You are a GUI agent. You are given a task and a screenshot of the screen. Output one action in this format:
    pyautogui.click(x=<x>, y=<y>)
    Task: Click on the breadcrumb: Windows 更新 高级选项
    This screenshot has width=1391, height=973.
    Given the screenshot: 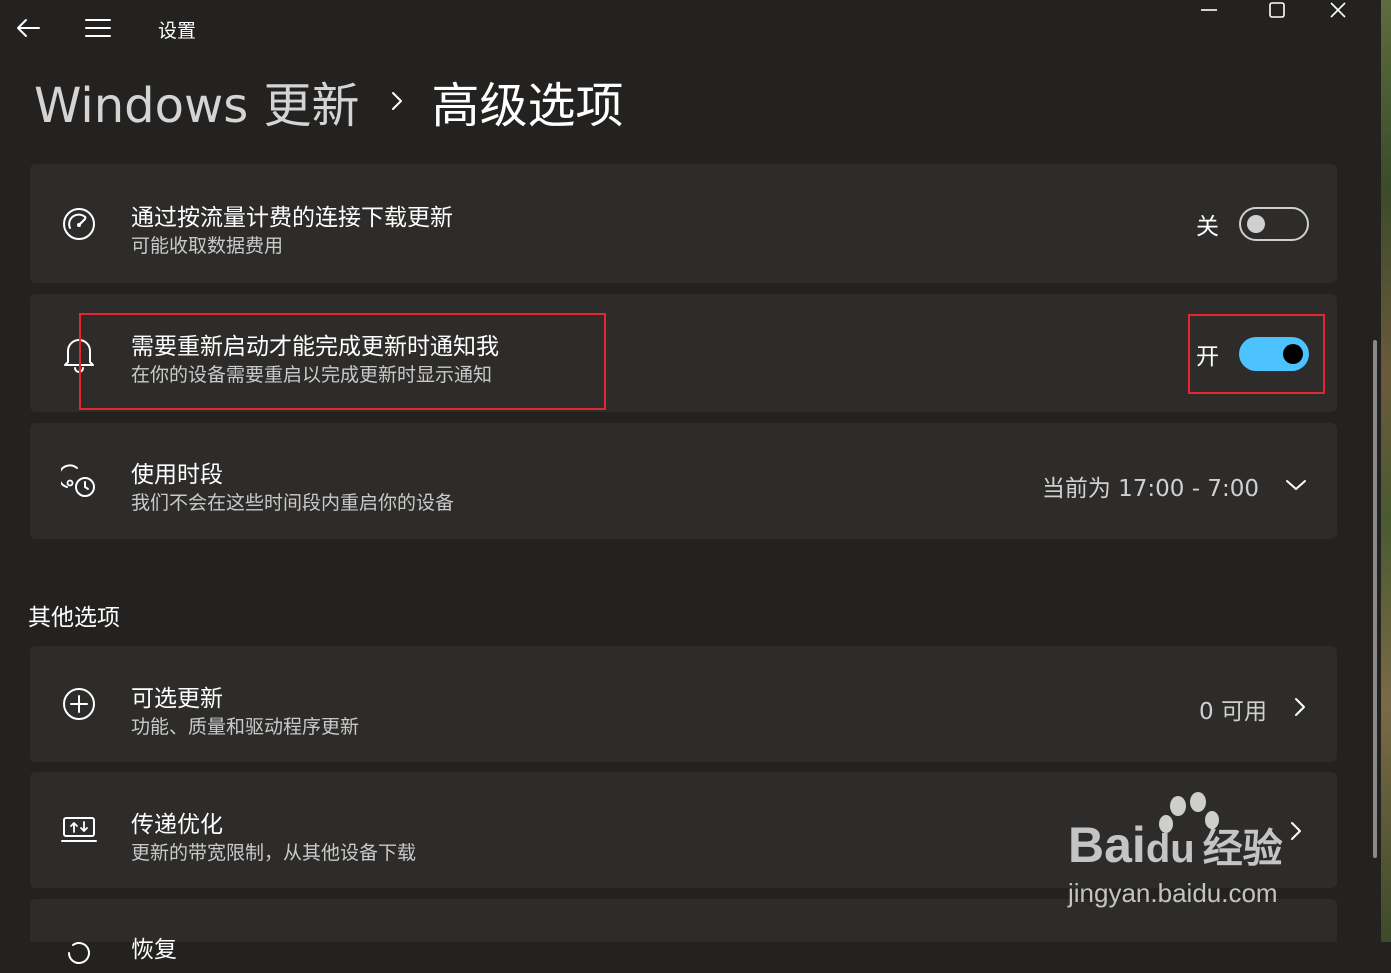 What is the action you would take?
    pyautogui.click(x=329, y=101)
    